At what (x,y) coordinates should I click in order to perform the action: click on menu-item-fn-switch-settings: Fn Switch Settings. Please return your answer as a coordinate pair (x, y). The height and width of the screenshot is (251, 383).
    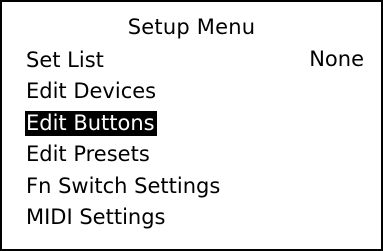
    Looking at the image, I should click on (195, 186).